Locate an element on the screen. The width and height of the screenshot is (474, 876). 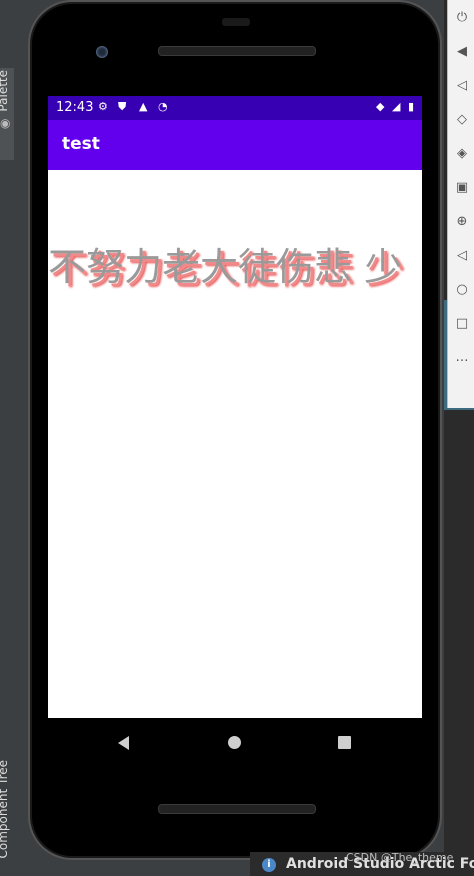
main-text: 不努力老大徒伤悲 少 is located at coordinates (225, 267).